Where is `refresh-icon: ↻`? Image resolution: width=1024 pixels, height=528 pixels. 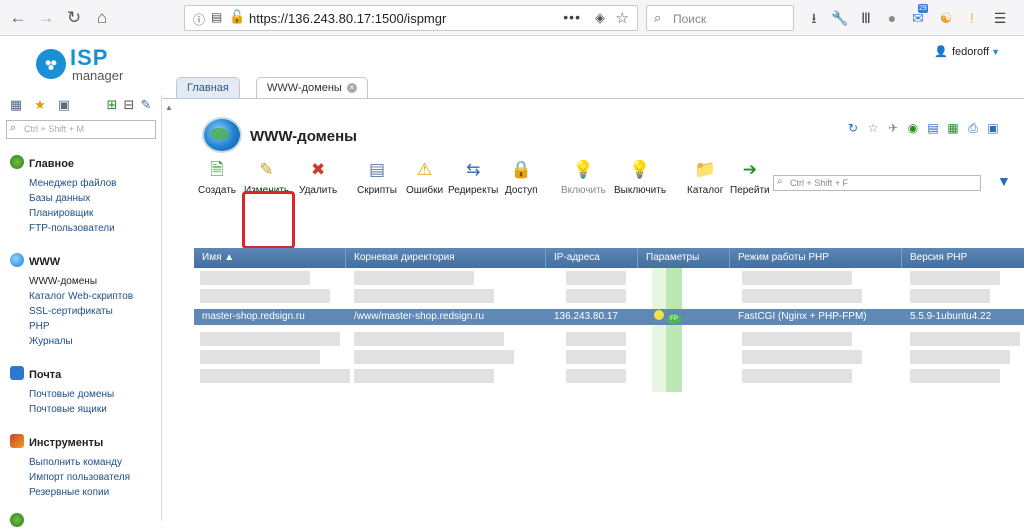
refresh-icon: ↻ is located at coordinates (853, 128).